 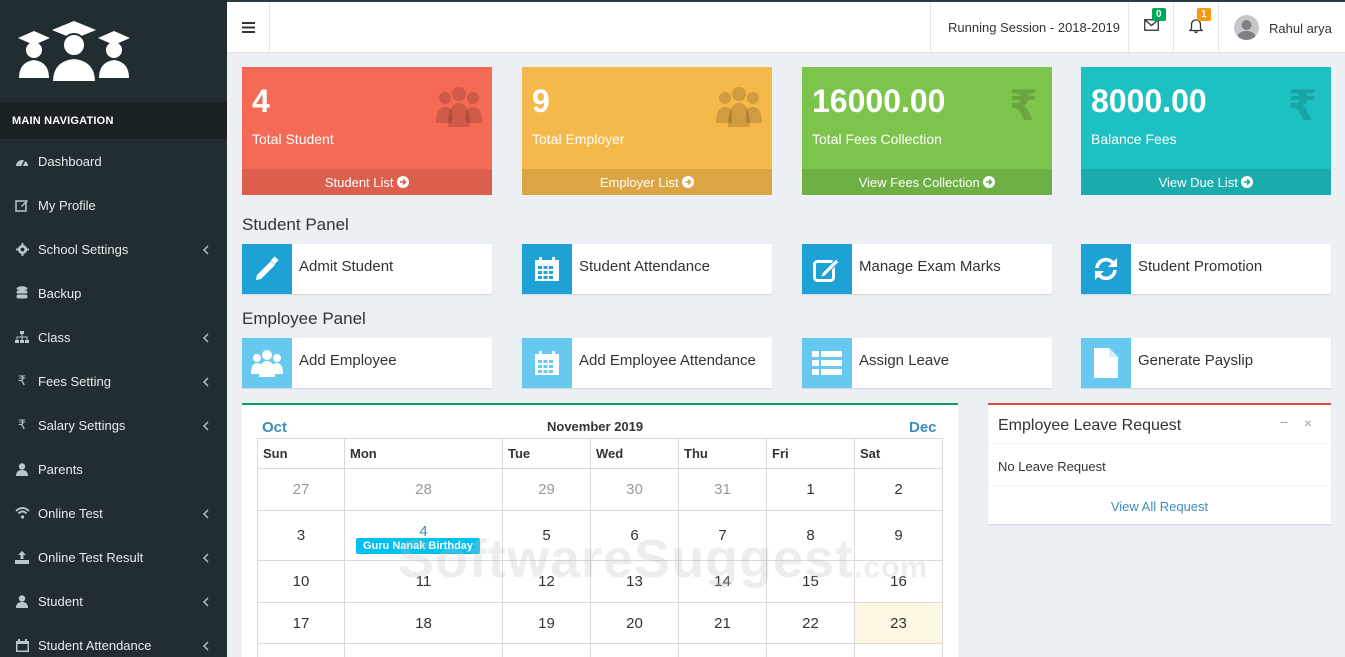 What do you see at coordinates (301, 623) in the screenshot?
I see `calendar-day: 17` at bounding box center [301, 623].